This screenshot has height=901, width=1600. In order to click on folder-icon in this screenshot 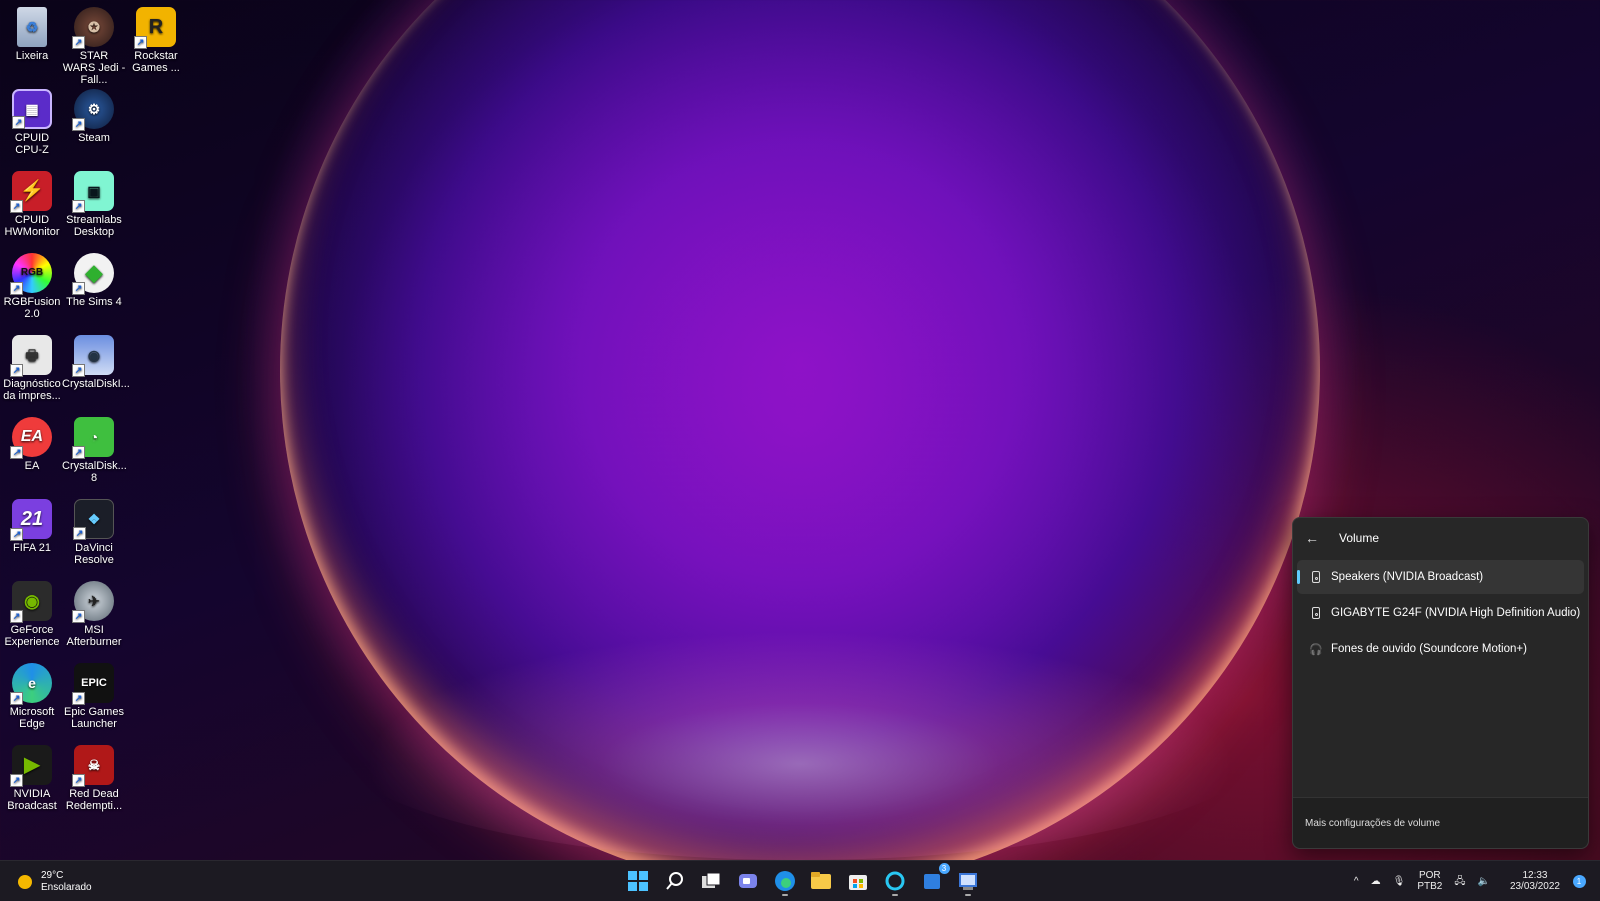, I will do `click(821, 880)`.